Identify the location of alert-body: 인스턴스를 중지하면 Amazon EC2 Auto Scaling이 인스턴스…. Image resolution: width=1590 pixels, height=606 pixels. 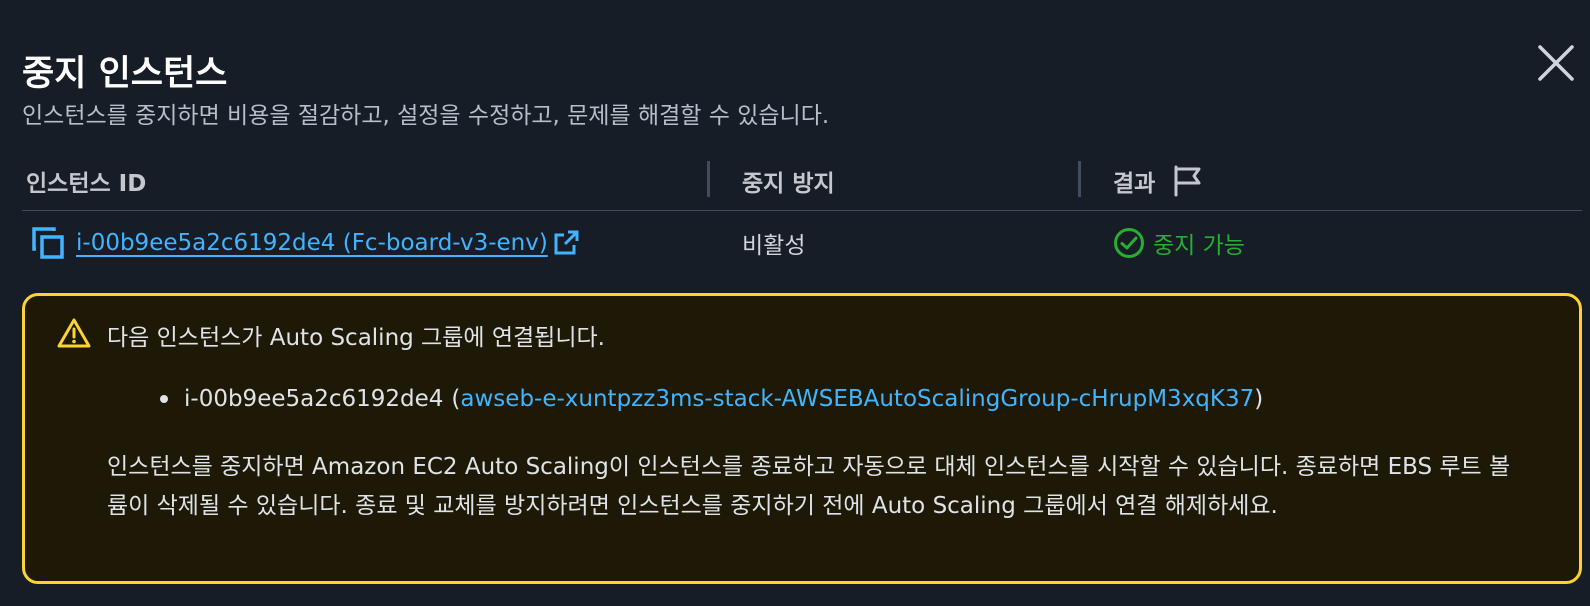
(809, 486).